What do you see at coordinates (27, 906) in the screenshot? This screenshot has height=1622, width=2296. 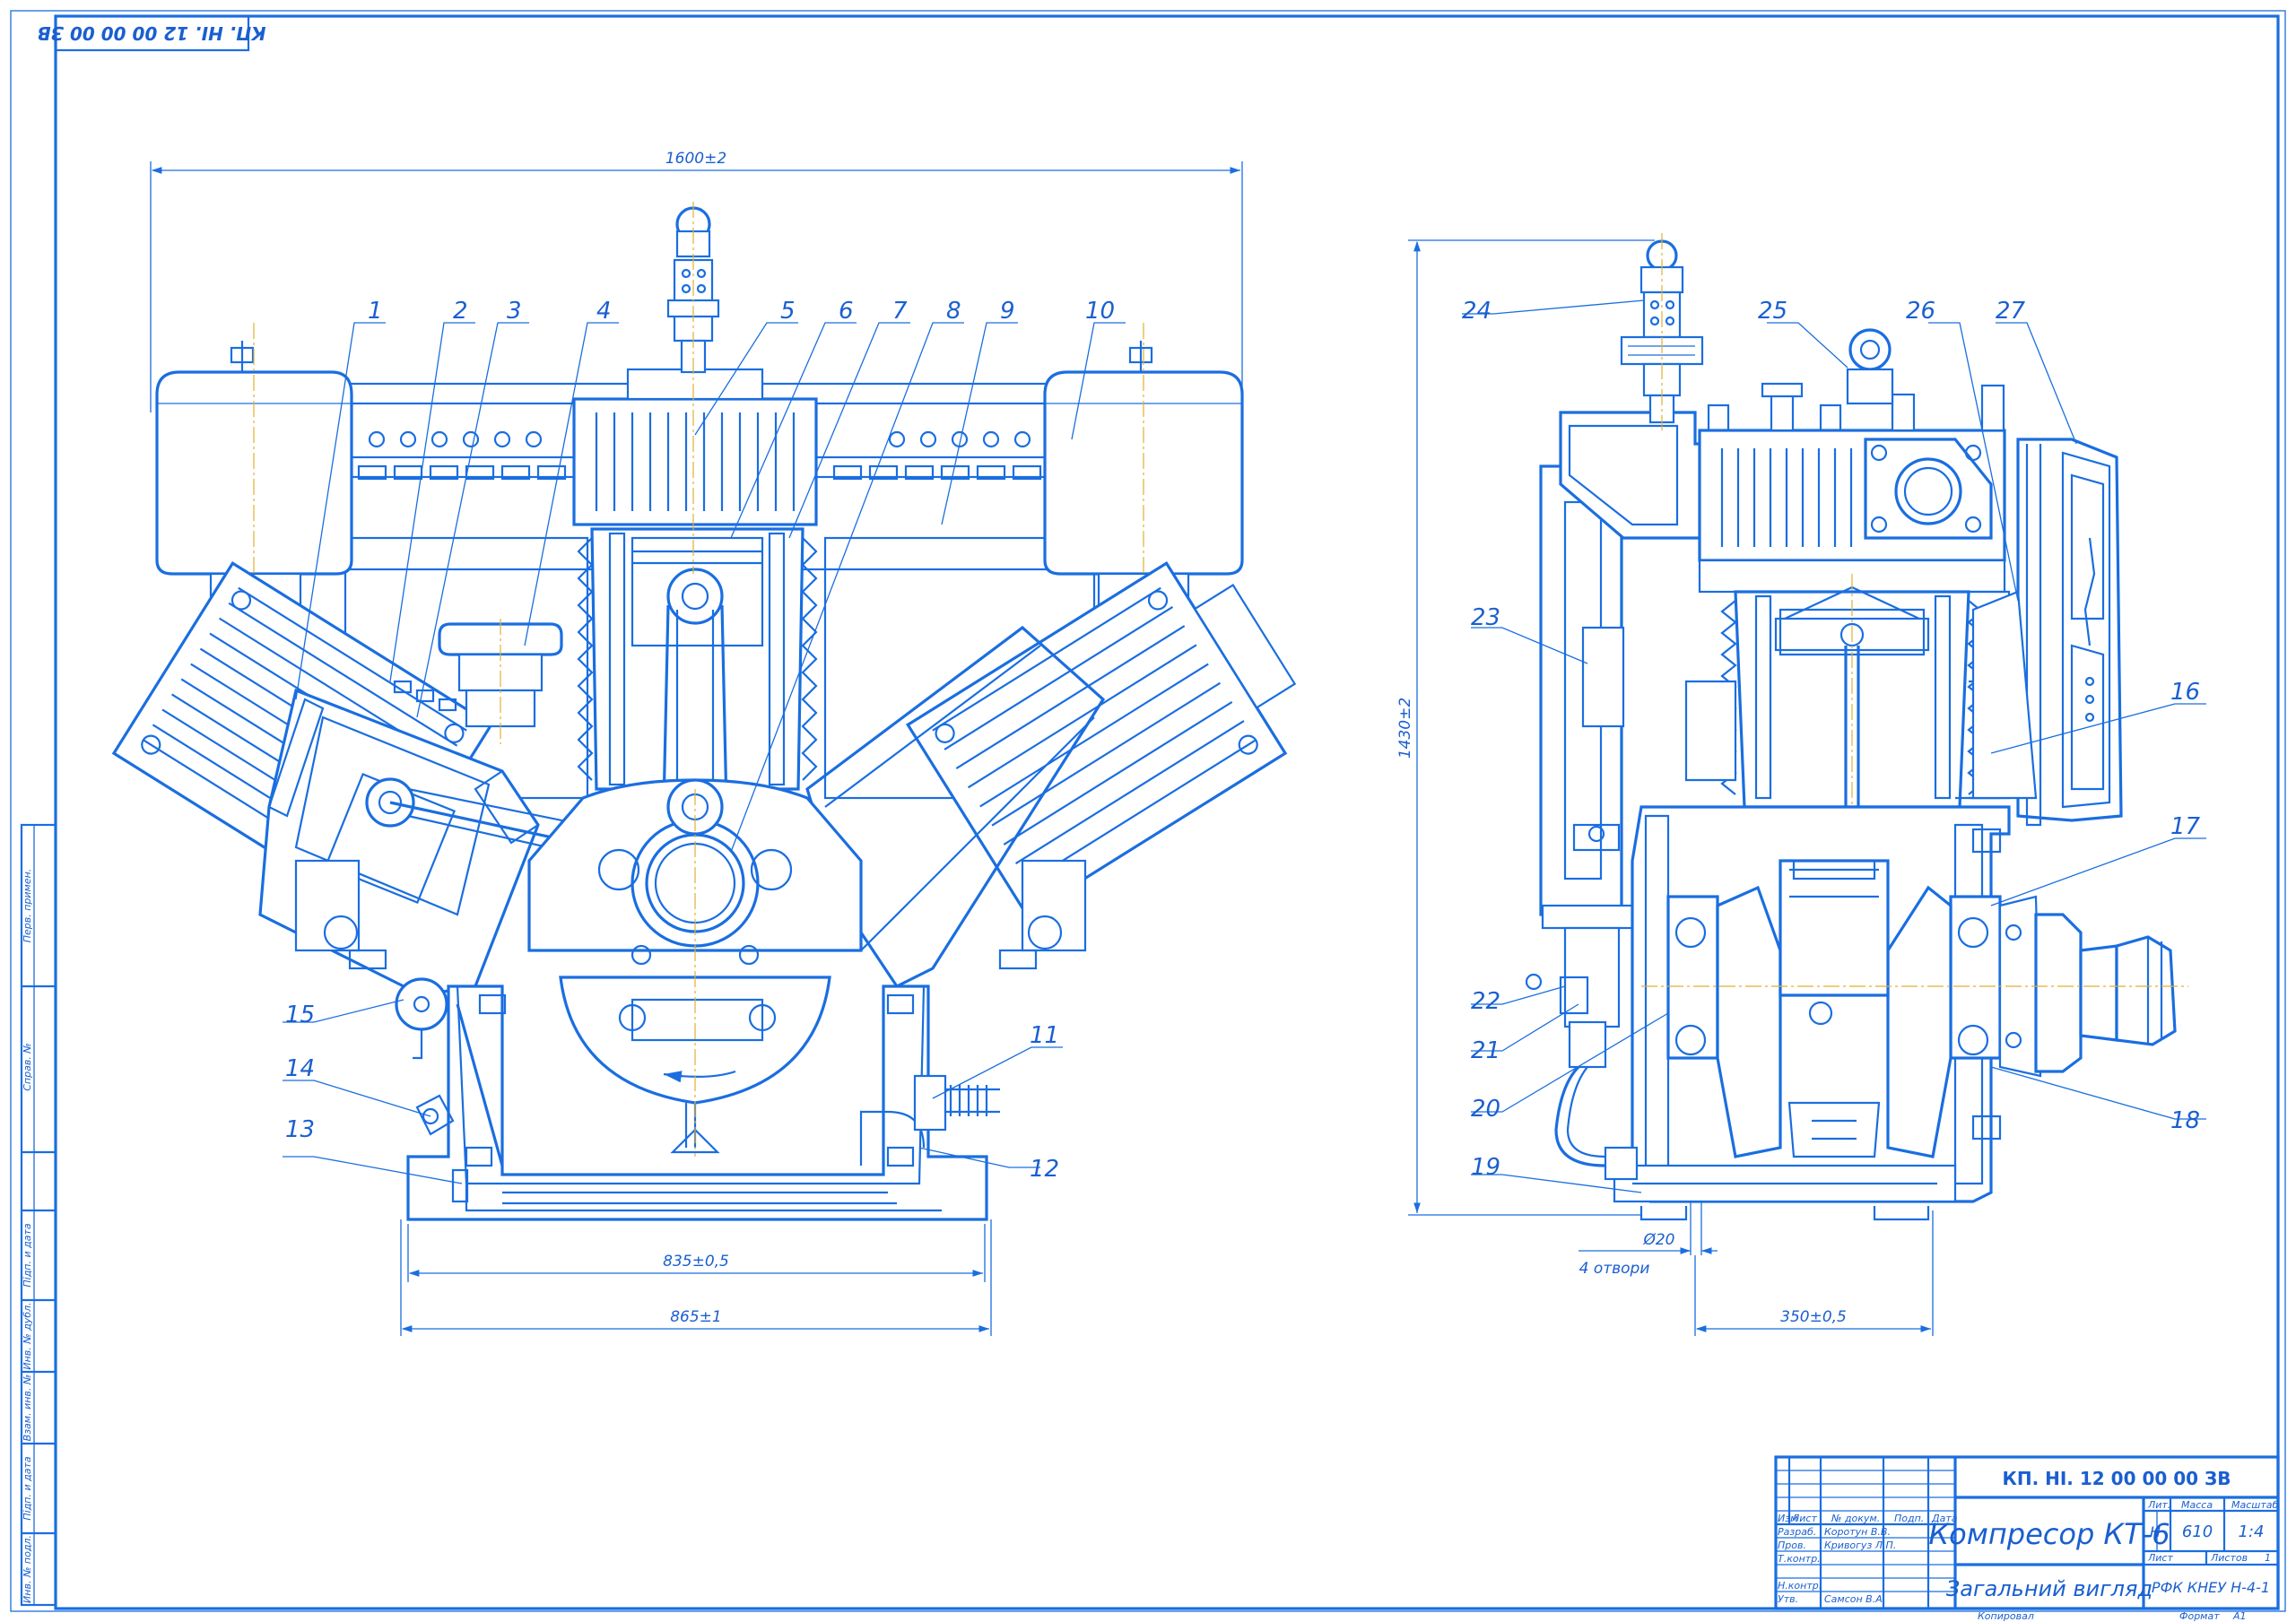 I see `side-stamp-perv: Перв. примен.` at bounding box center [27, 906].